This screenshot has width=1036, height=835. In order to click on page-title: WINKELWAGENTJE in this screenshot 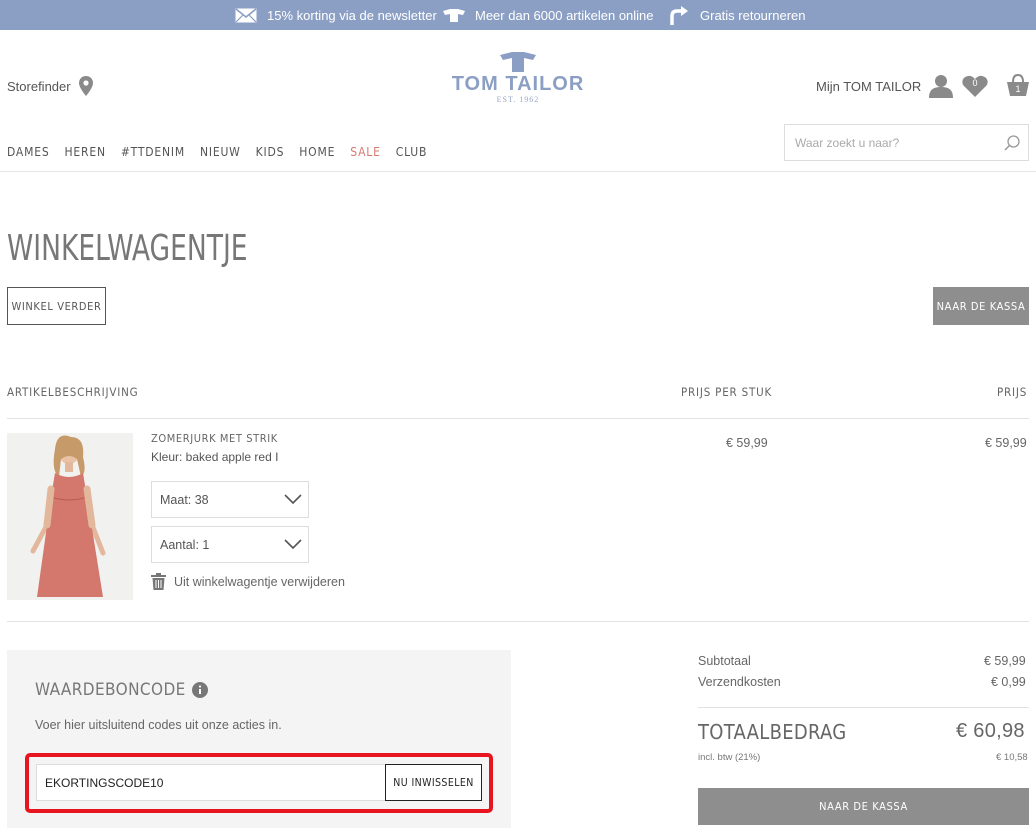, I will do `click(127, 248)`.